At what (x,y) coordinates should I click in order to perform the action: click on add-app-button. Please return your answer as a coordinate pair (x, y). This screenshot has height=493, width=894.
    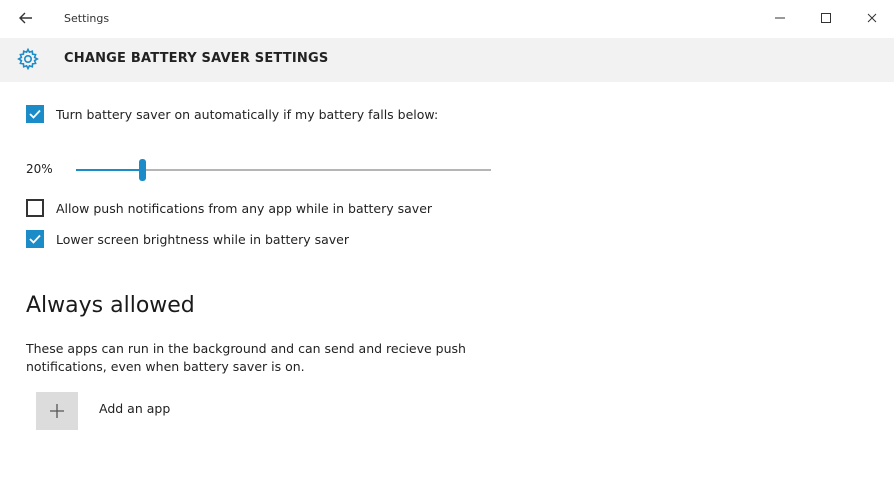
    Looking at the image, I should click on (57, 411).